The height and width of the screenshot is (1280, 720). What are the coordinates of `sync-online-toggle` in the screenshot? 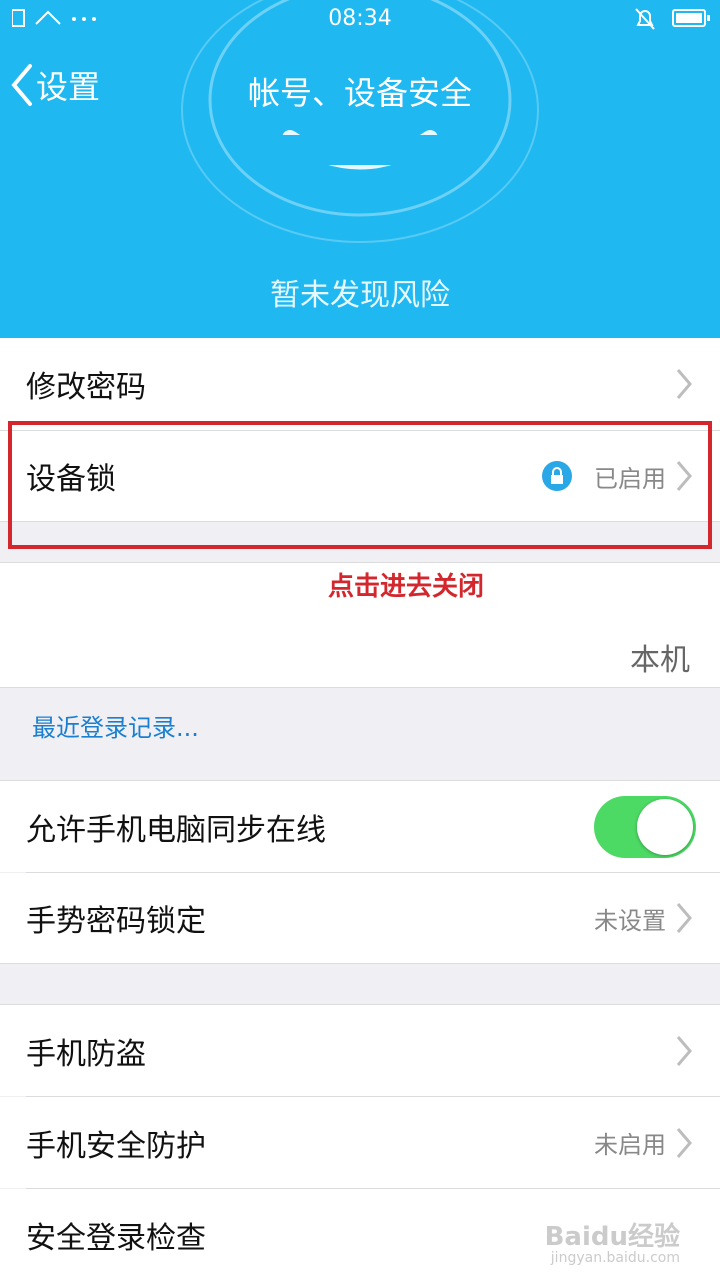 It's located at (645, 826).